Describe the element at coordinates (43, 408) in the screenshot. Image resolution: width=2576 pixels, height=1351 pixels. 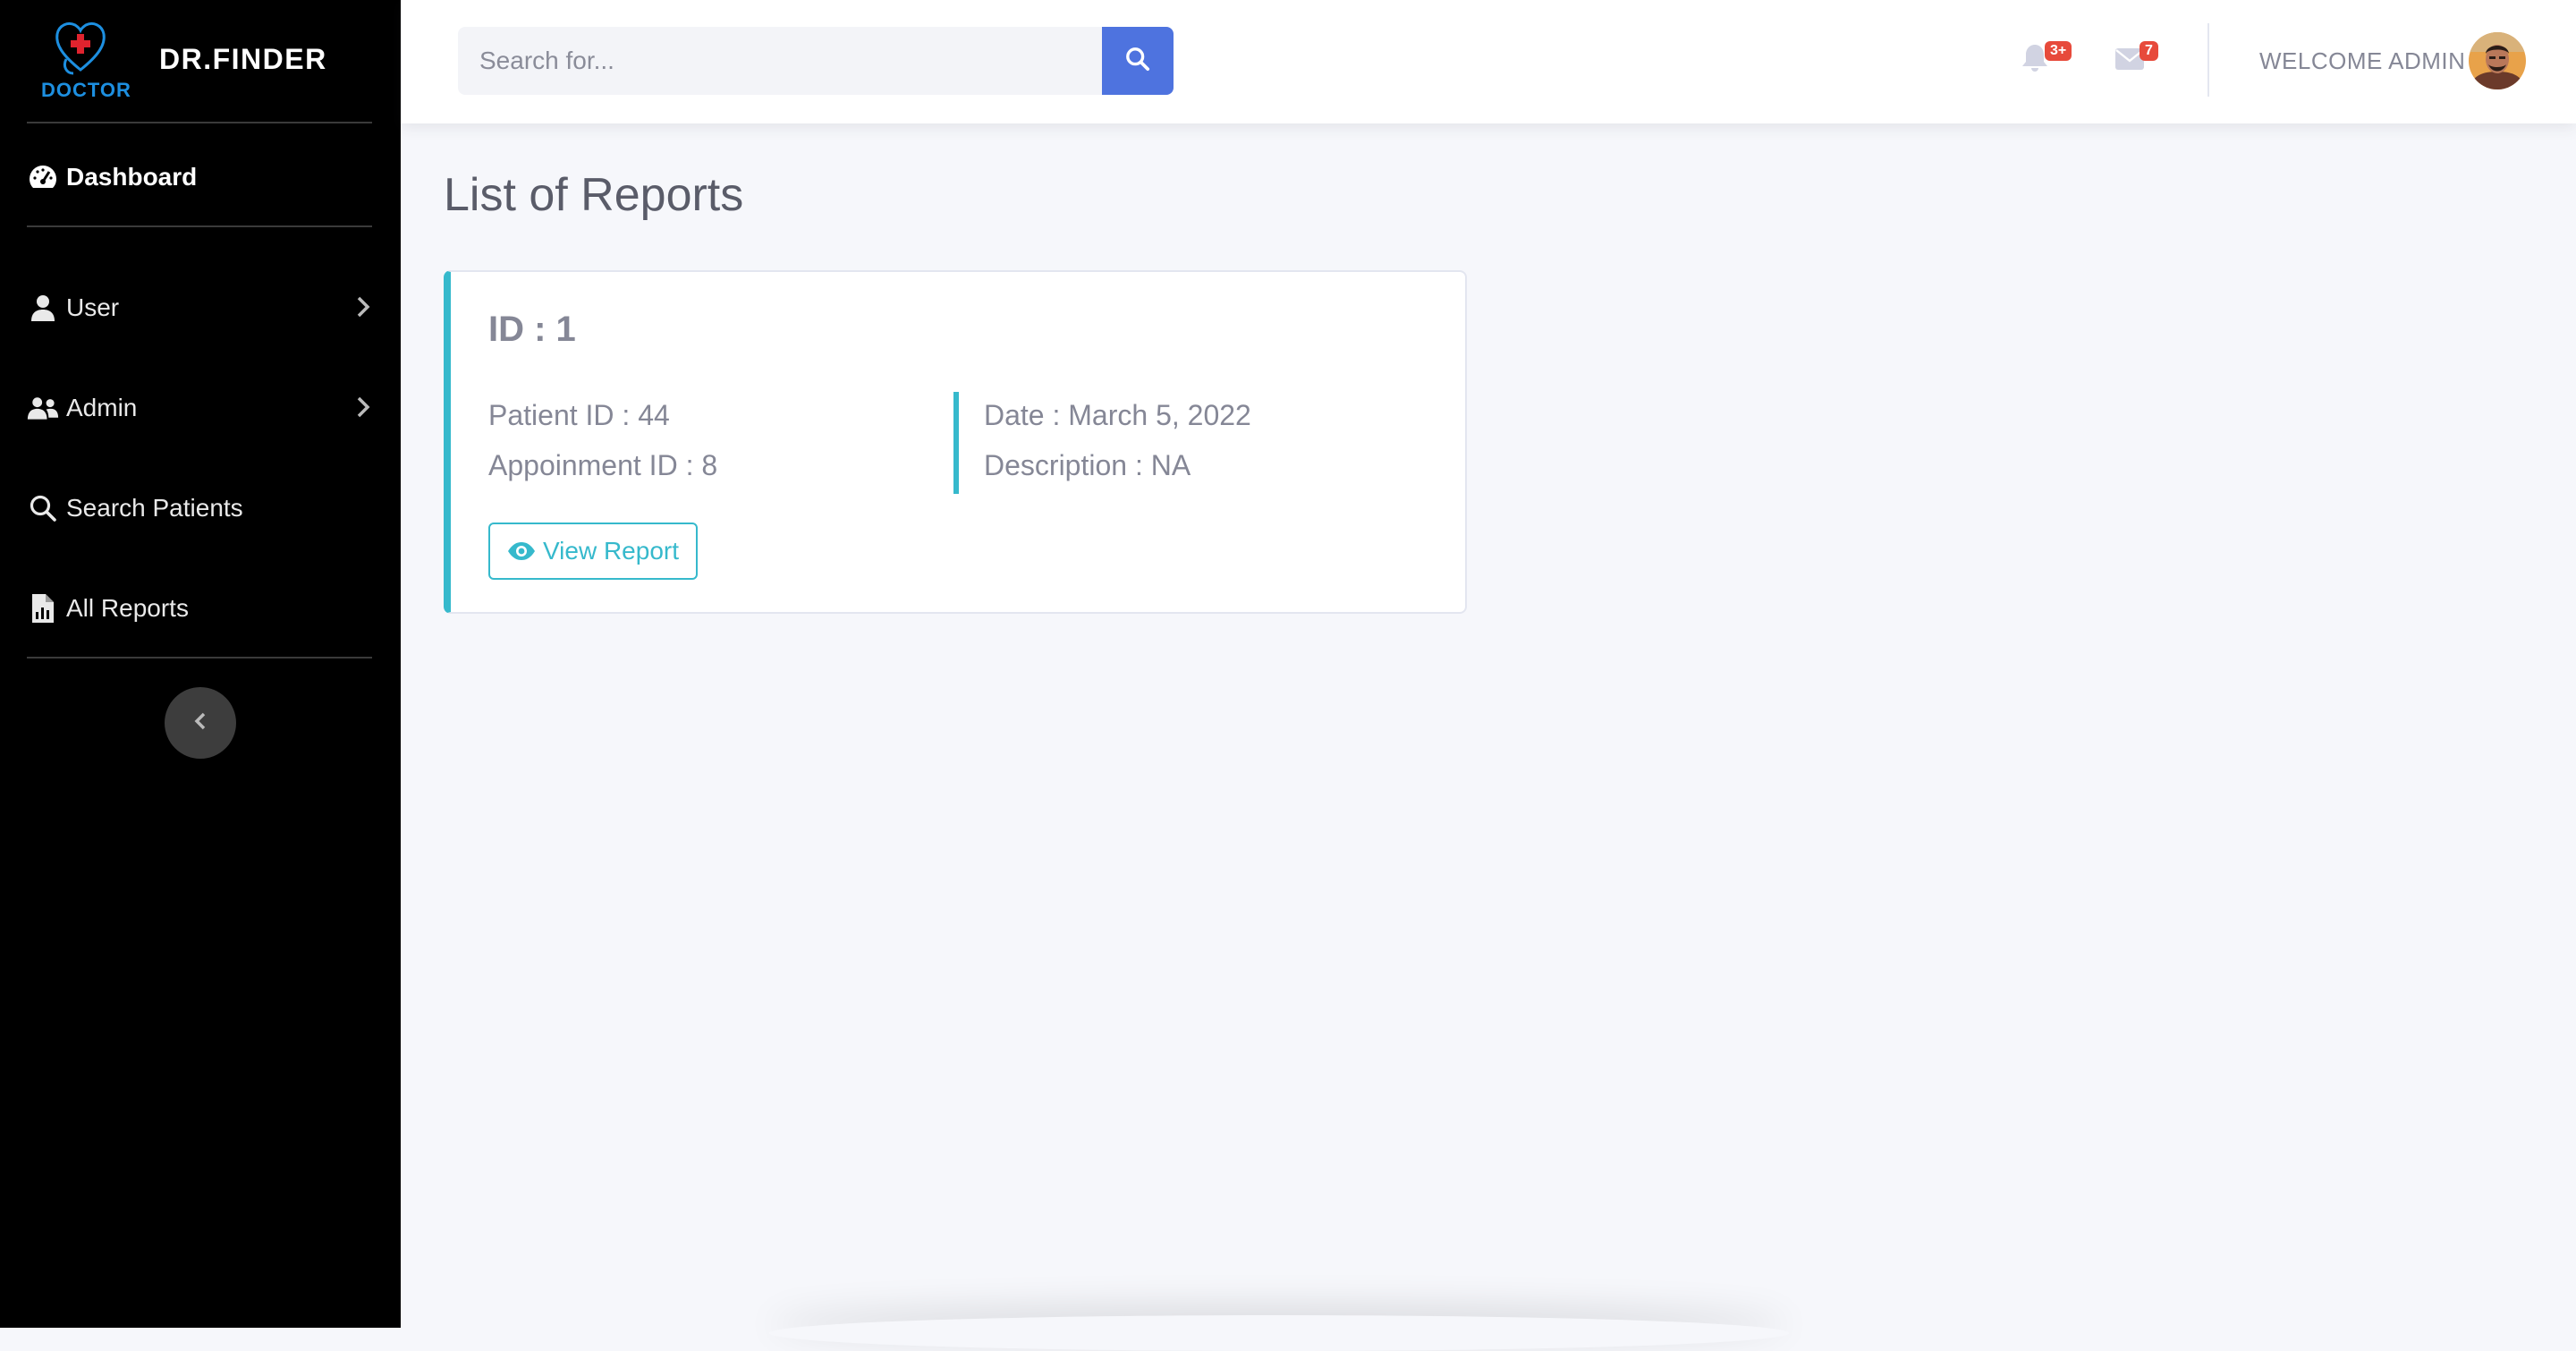
I see `users-icon` at that location.